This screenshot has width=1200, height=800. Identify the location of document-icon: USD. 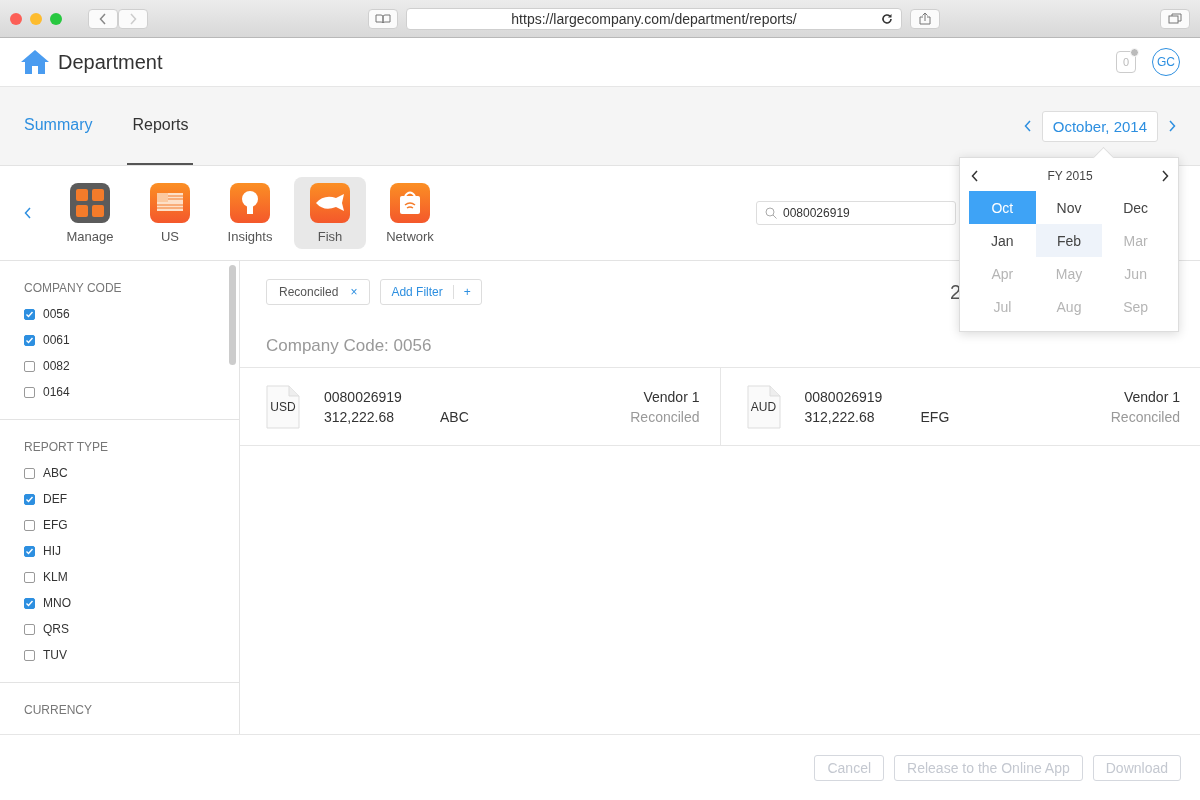
(283, 406).